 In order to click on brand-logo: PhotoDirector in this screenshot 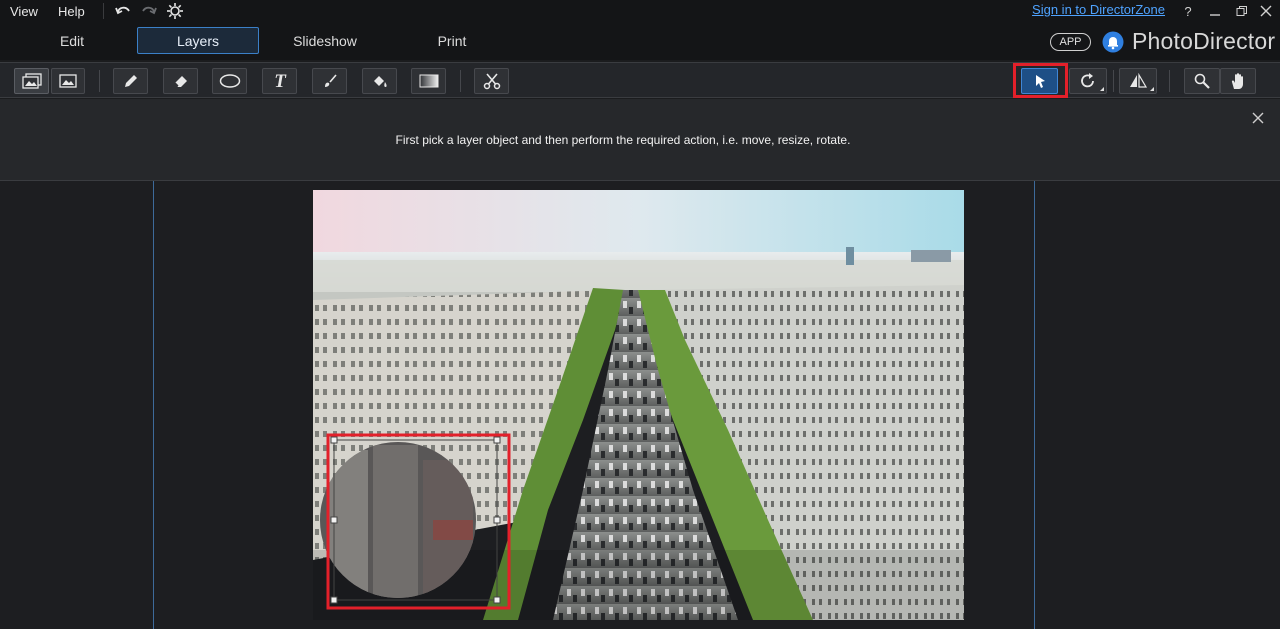, I will do `click(1188, 41)`.